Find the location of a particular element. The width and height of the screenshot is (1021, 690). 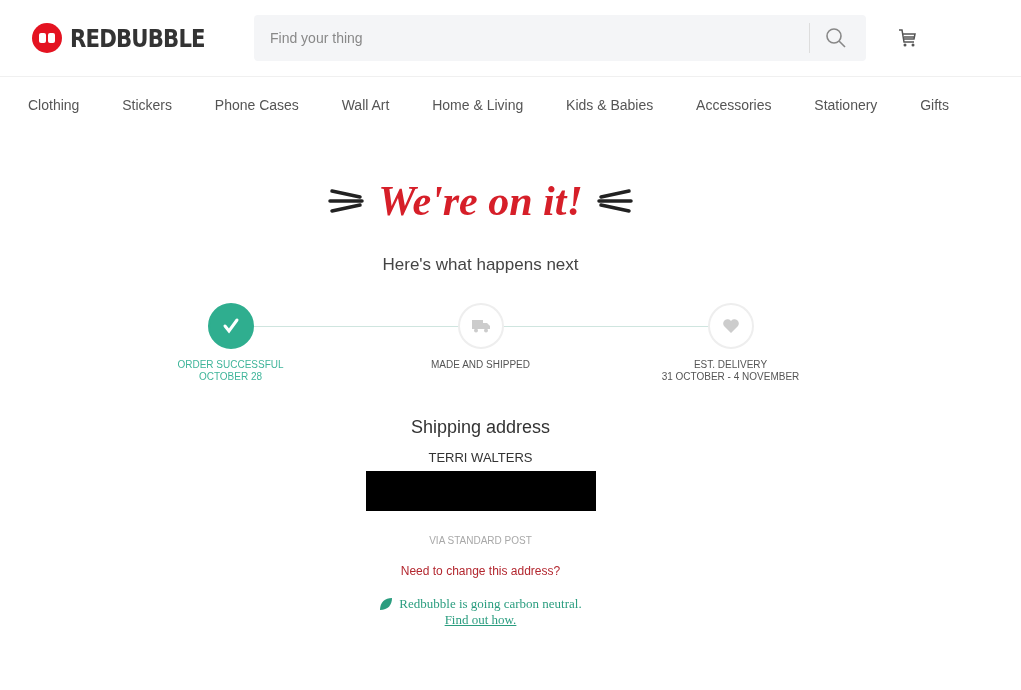

step-label: ORDER SUCCESSFUL is located at coordinates (230, 365).